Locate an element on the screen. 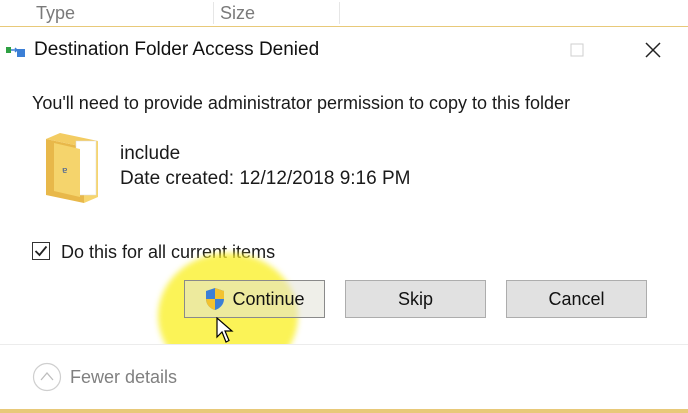 Image resolution: width=688 pixels, height=413 pixels. maximize-button is located at coordinates (577, 50).